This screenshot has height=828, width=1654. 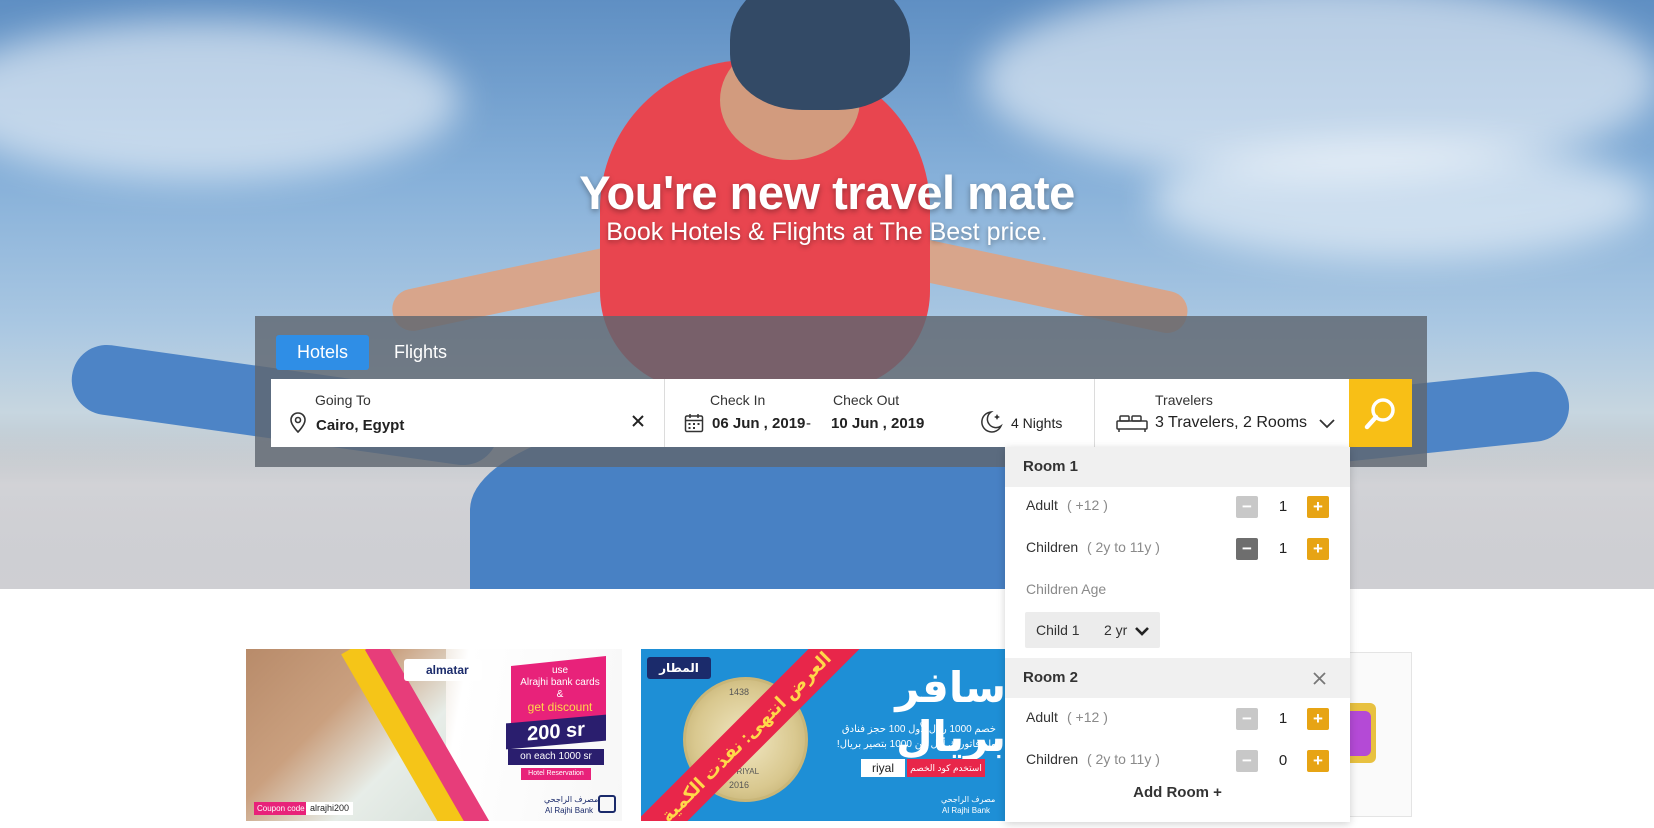 I want to click on calendar-icon, so click(x=694, y=423).